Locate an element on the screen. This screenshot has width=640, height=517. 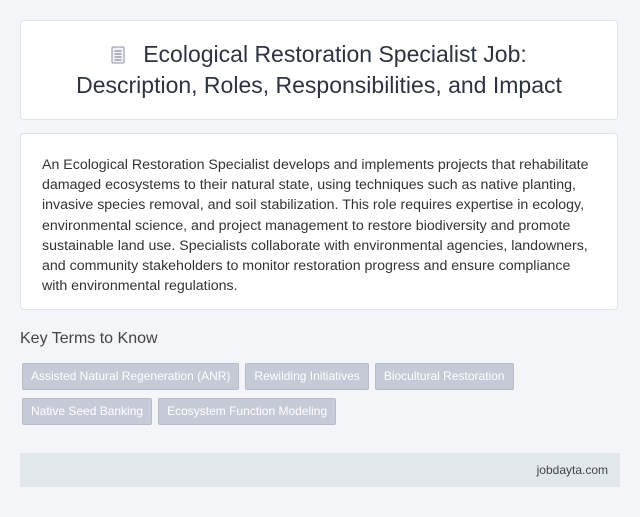
tag-rewilding-initiatives: Rewilding Initiatives is located at coordinates (307, 376).